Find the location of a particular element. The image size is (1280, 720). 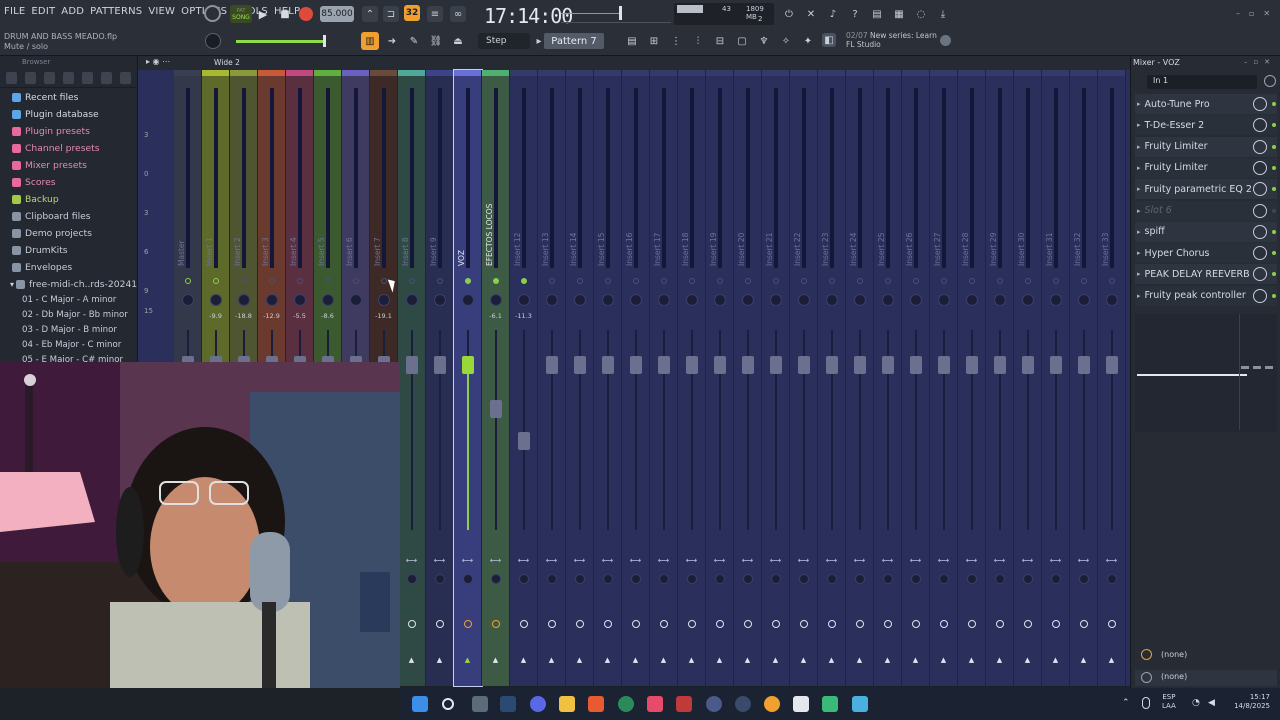

file-explorer-icon is located at coordinates (567, 704).